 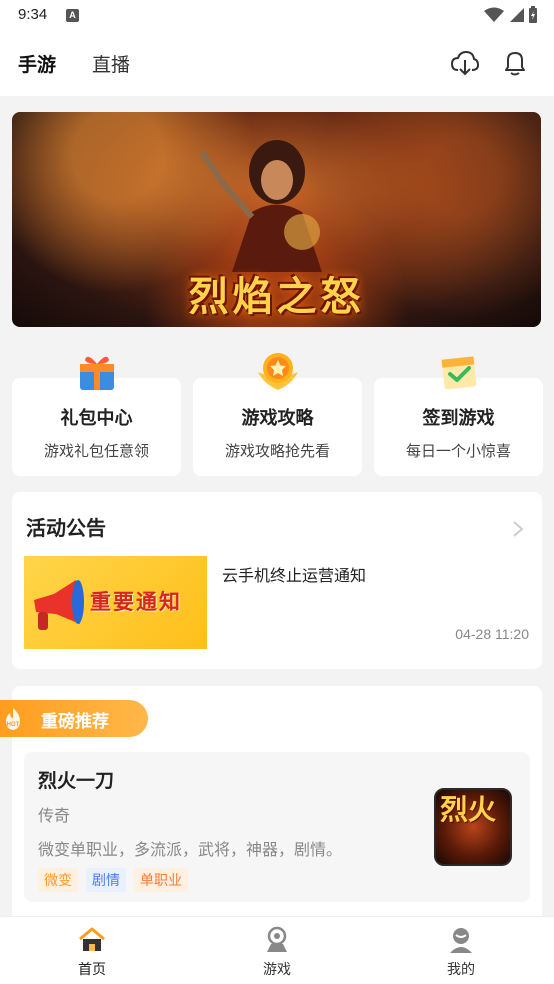 What do you see at coordinates (75, 722) in the screenshot?
I see `recommend-label: 重磅推荐` at bounding box center [75, 722].